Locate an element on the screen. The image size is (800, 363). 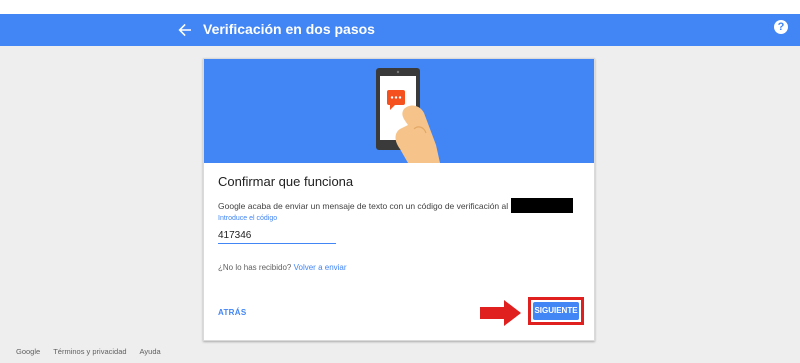
footer-link-terms-privacy: Términos y privacidad is located at coordinates (89, 351).